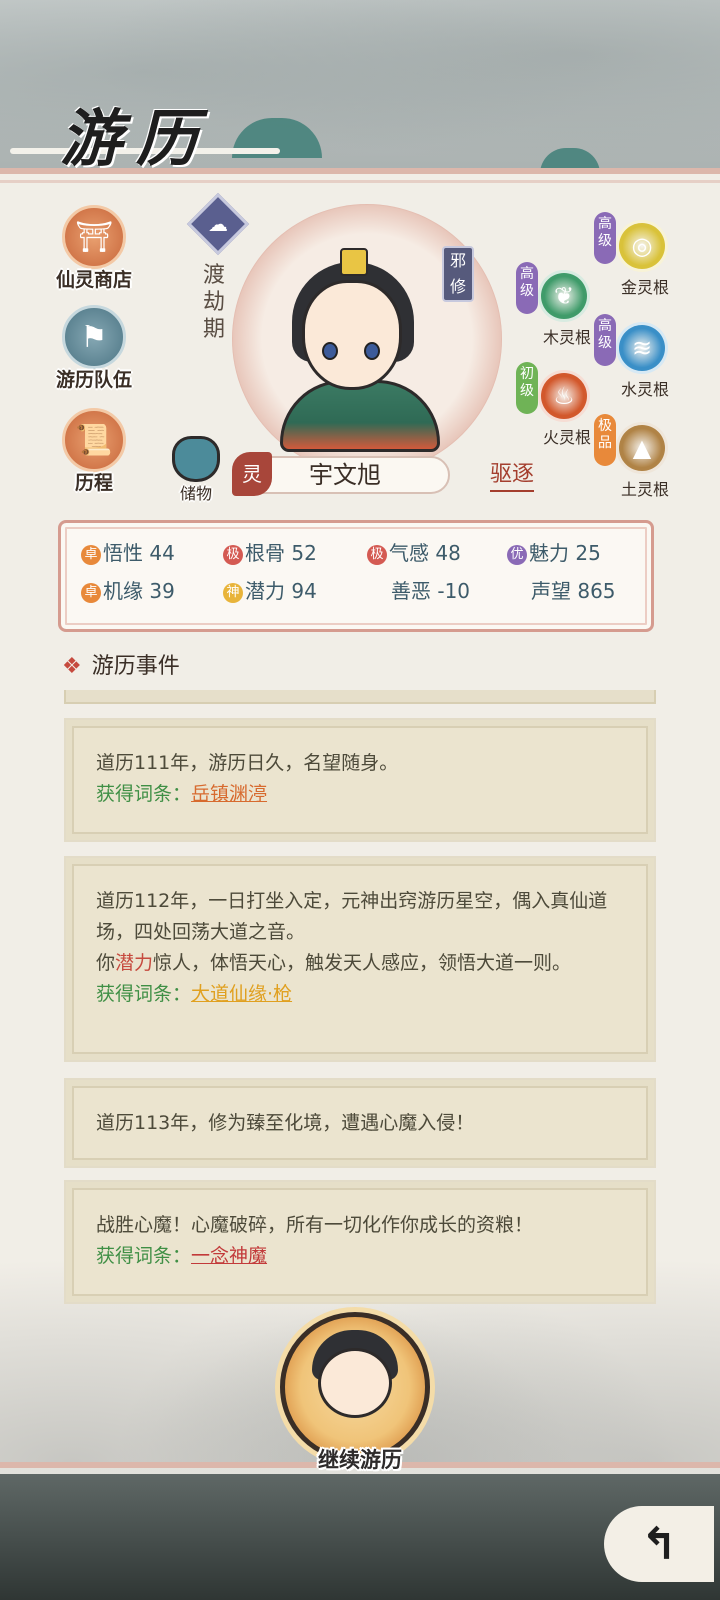 This screenshot has width=720, height=1600. What do you see at coordinates (360, 794) in the screenshot?
I see `event-gain: 获得词条：岳镇渊渟` at bounding box center [360, 794].